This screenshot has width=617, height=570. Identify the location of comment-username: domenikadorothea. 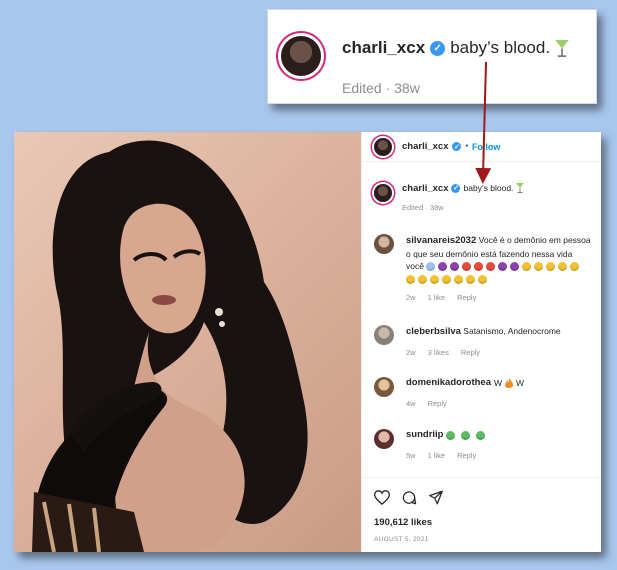
(448, 383).